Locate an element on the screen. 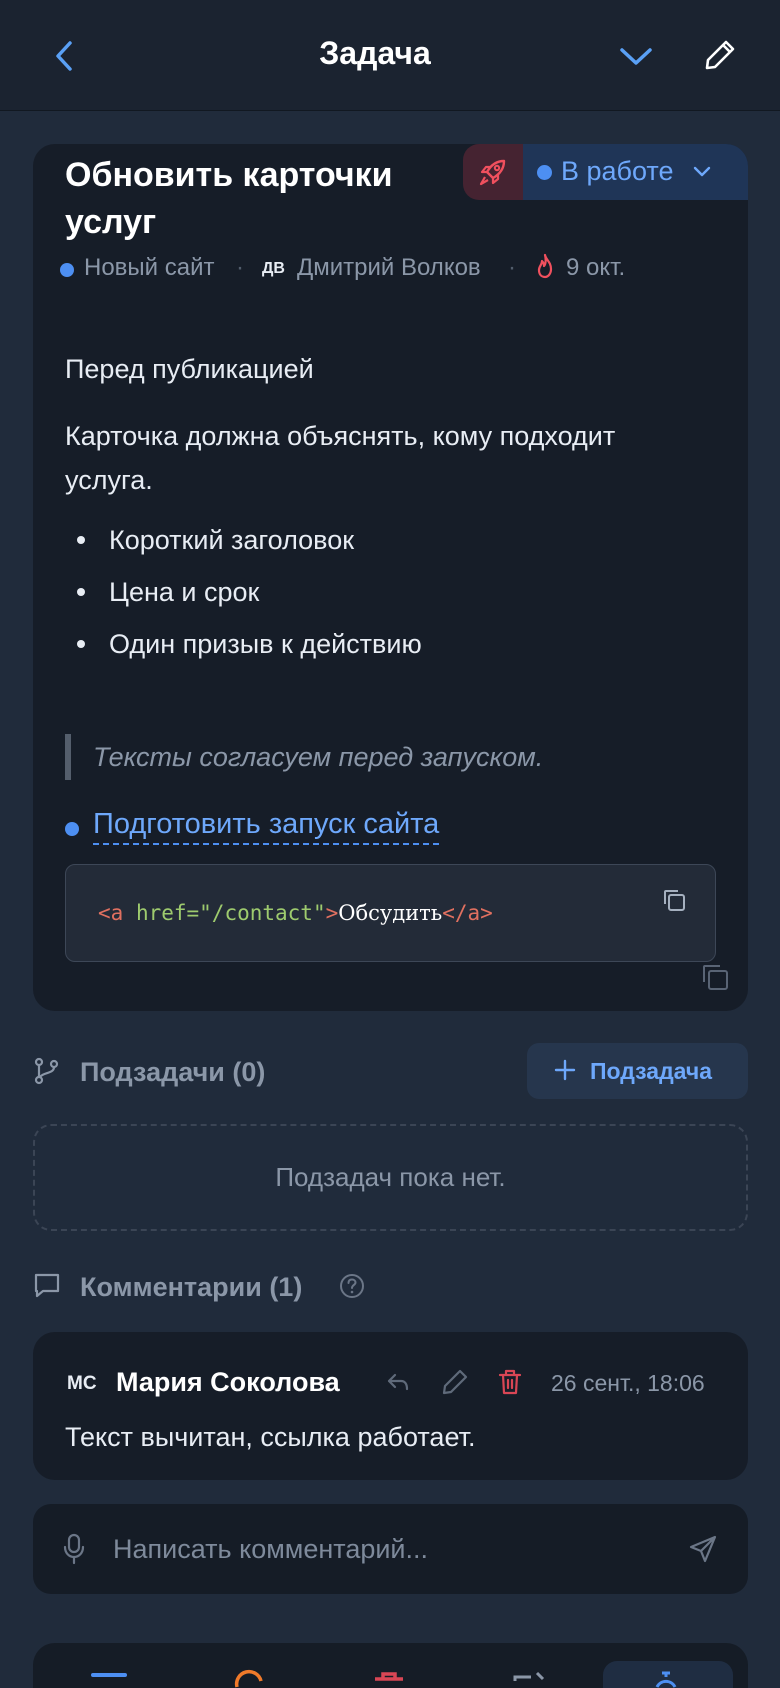  comment-text: Текст вычитан, ссылка работает. is located at coordinates (270, 1437).